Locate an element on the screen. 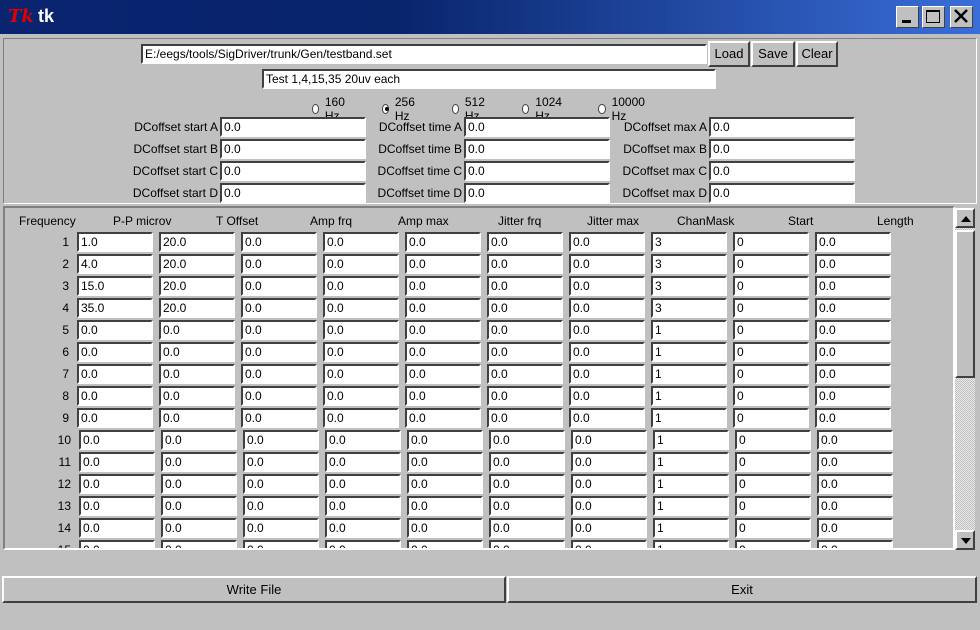 The image size is (980, 630). clear-button: Clear is located at coordinates (817, 54).